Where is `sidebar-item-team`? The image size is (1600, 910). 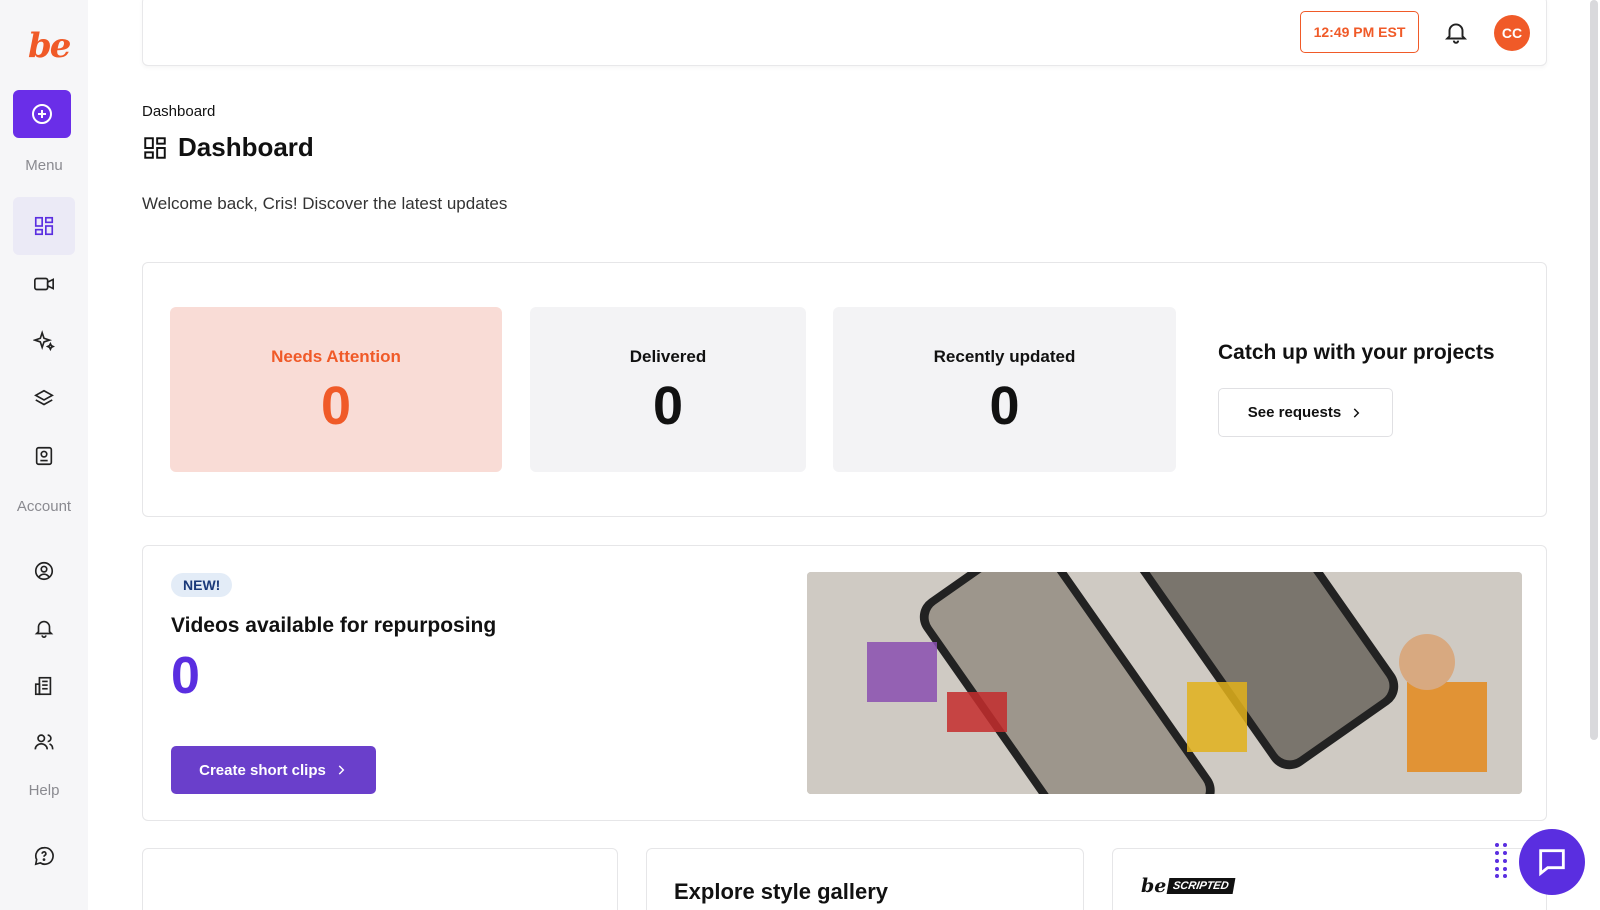 sidebar-item-team is located at coordinates (44, 742).